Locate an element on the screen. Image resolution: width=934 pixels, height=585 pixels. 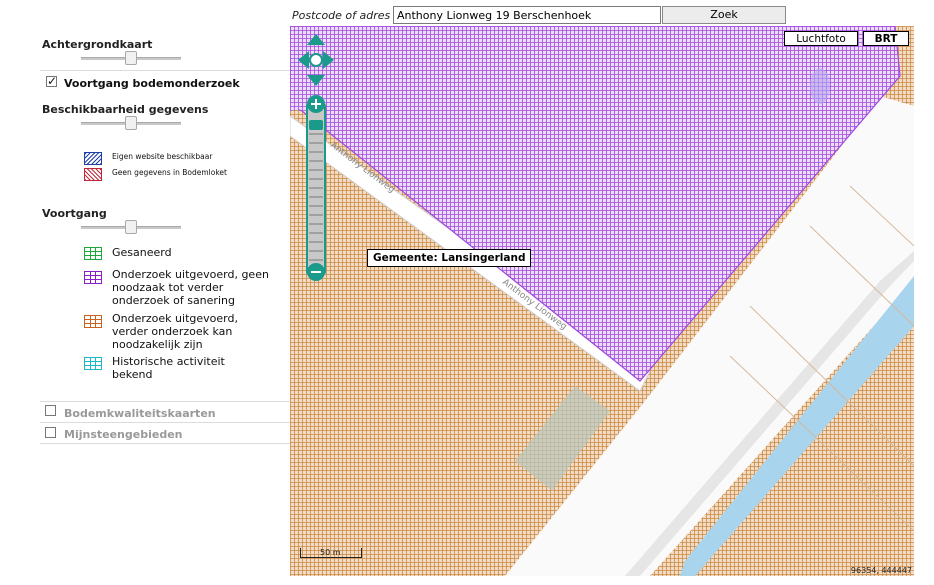
legend-swatch-further-research is located at coordinates (93, 321).